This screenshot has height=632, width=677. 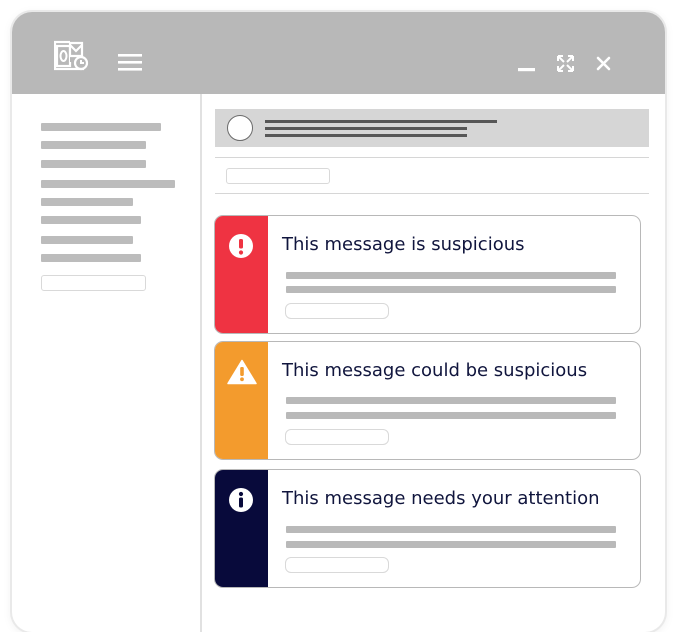 I want to click on alert-title: This message is suspicious, so click(x=403, y=244).